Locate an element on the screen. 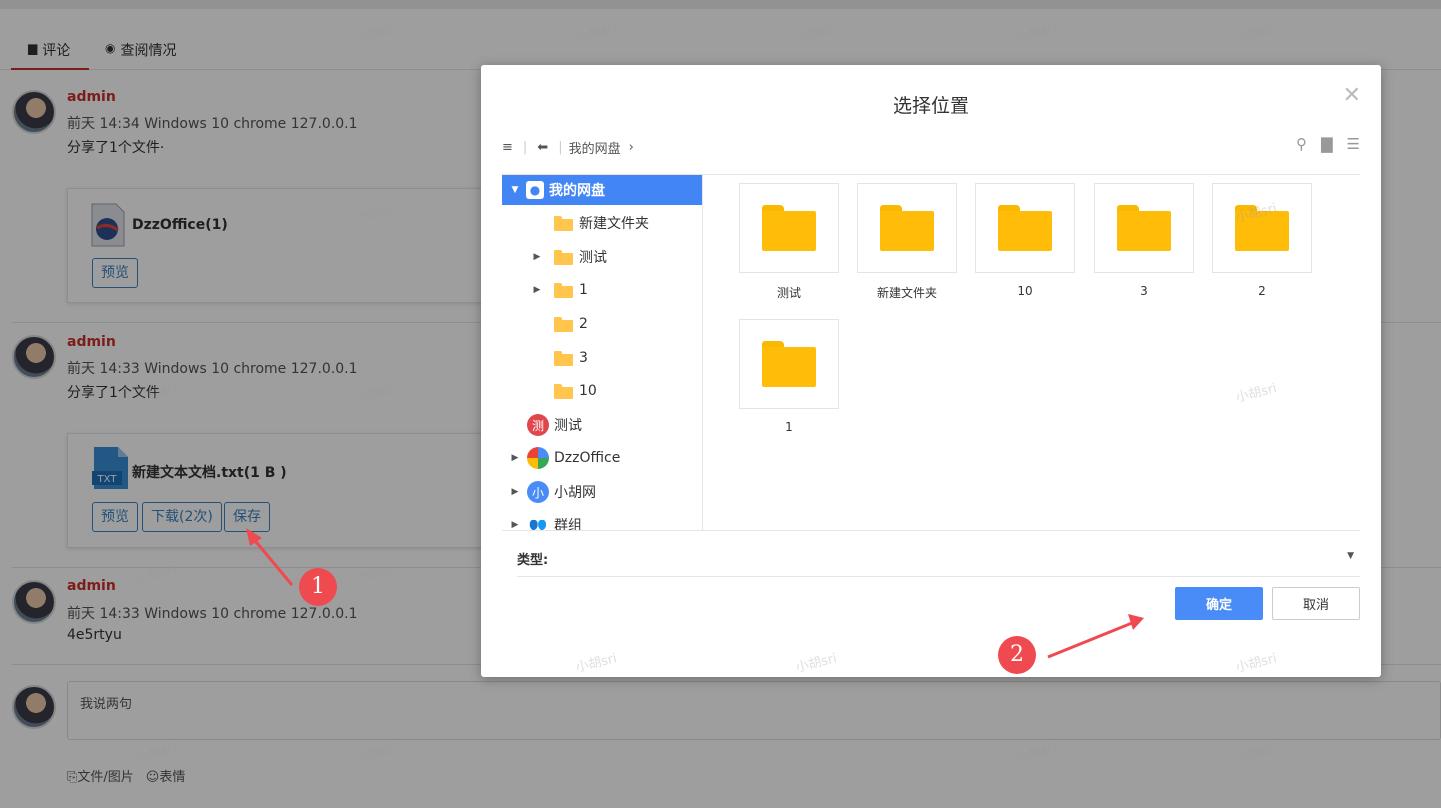  tree-item-groups: ▶ 👥 群组 is located at coordinates (602, 520).